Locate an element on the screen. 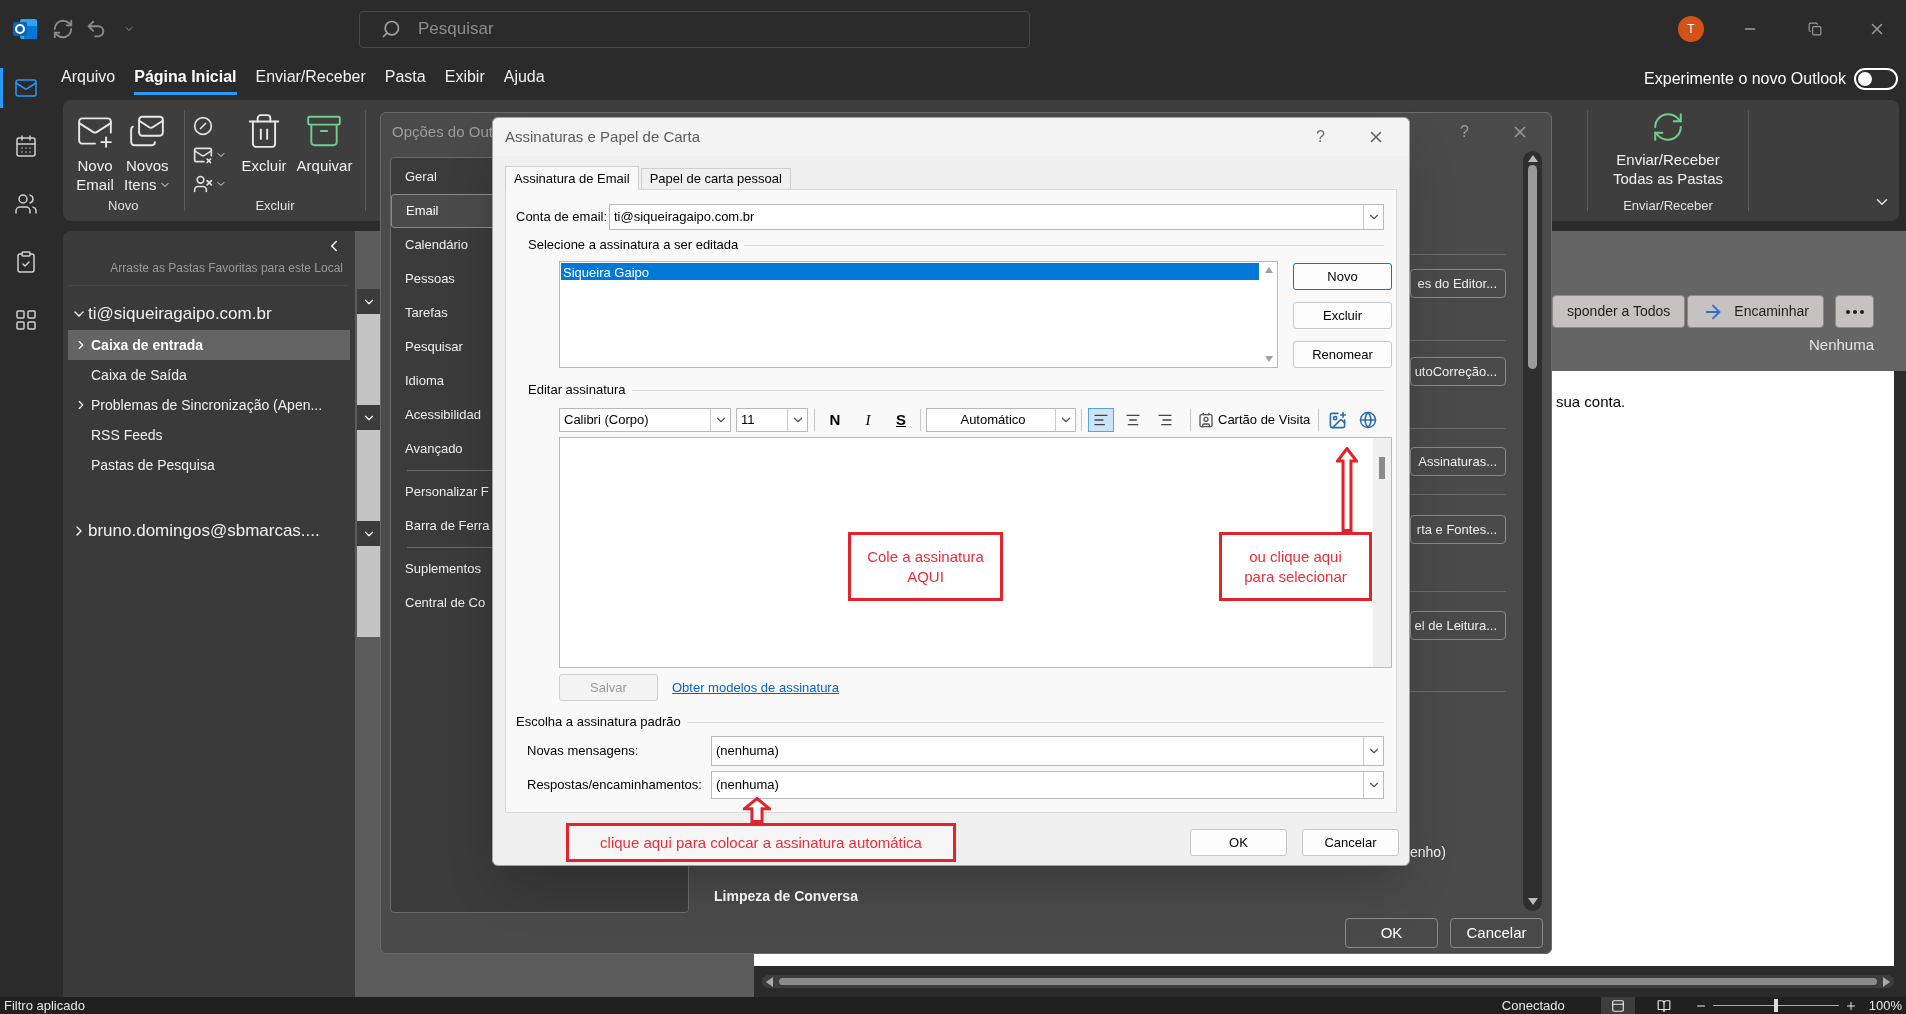  ribbon-group-label: Novo is located at coordinates (123, 206).